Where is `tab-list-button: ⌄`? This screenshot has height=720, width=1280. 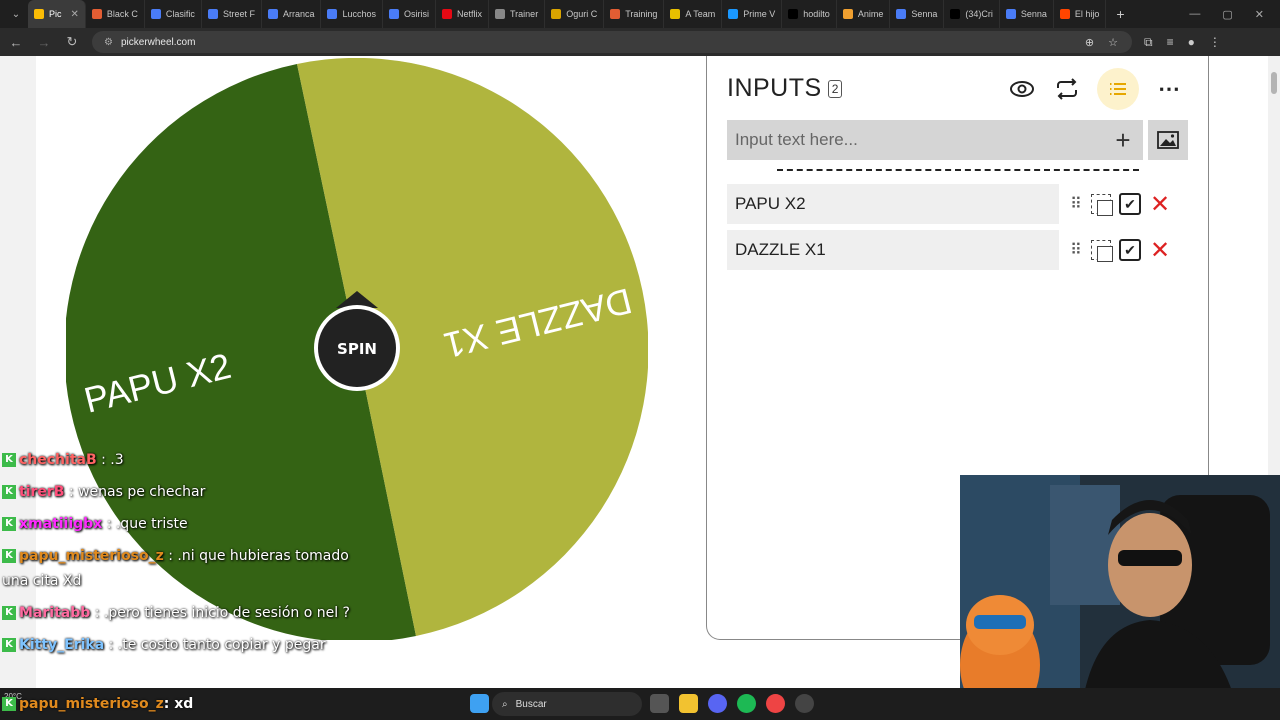 tab-list-button: ⌄ is located at coordinates (16, 14).